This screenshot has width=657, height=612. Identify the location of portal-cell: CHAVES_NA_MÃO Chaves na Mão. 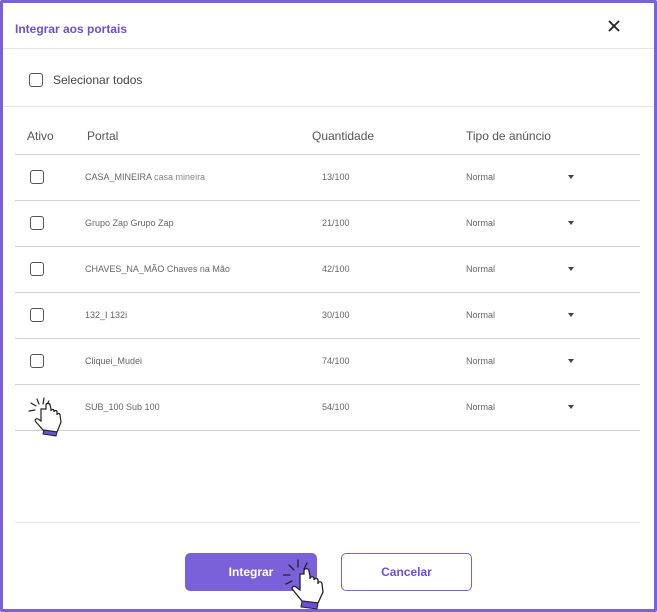
(157, 269).